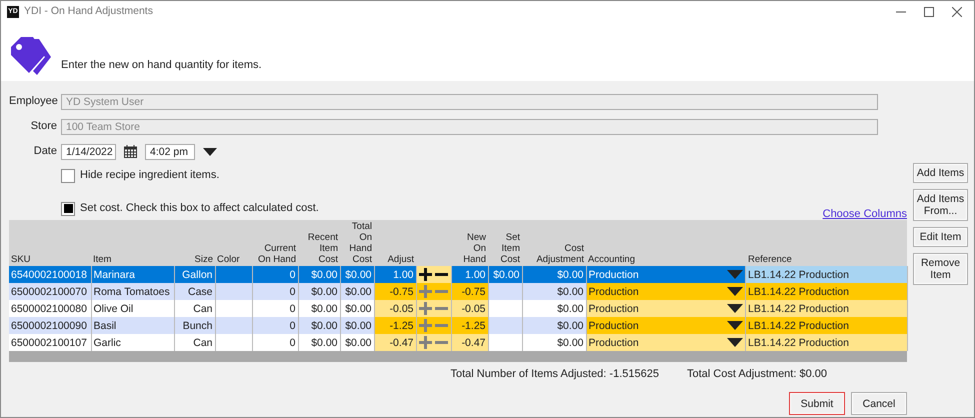  What do you see at coordinates (756, 374) in the screenshot?
I see `total-cost-text: Total Cost Adjustment: $0.00` at bounding box center [756, 374].